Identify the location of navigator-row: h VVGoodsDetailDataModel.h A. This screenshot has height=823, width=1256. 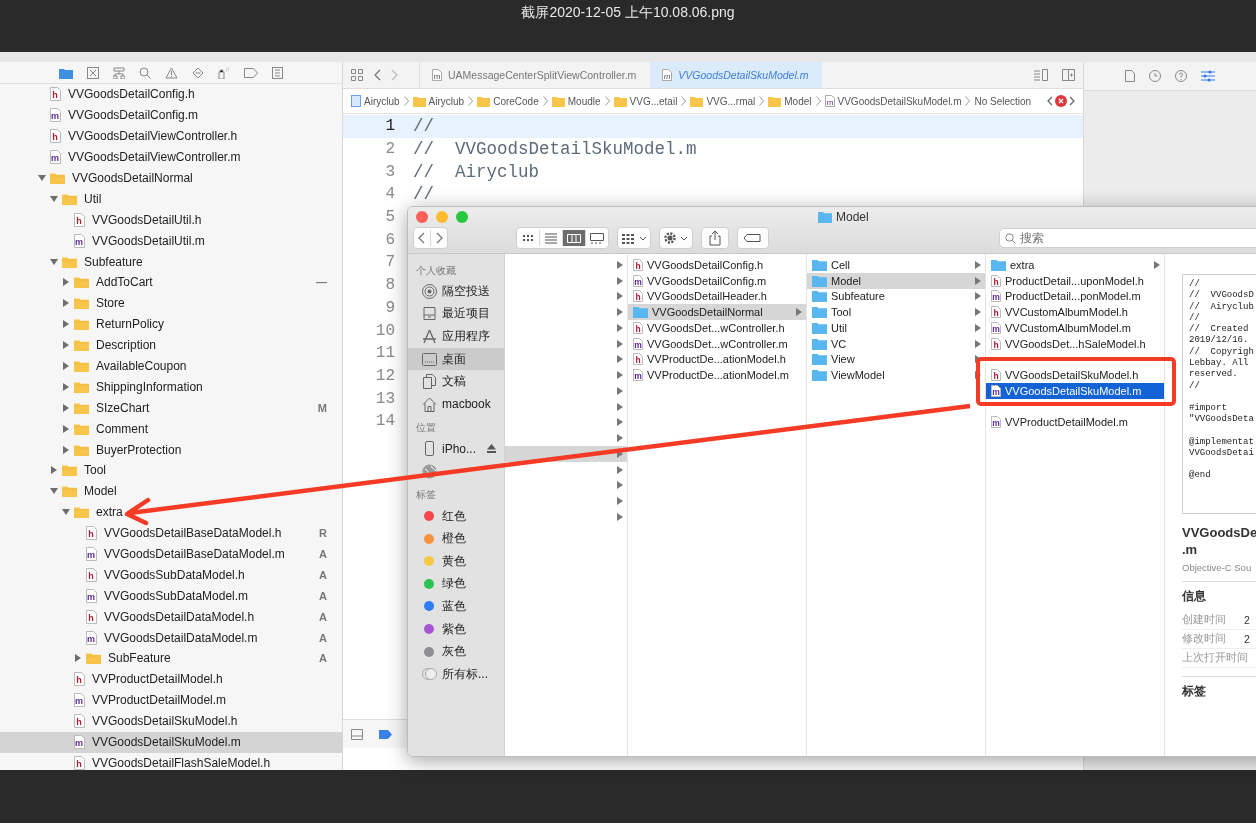
(171, 617).